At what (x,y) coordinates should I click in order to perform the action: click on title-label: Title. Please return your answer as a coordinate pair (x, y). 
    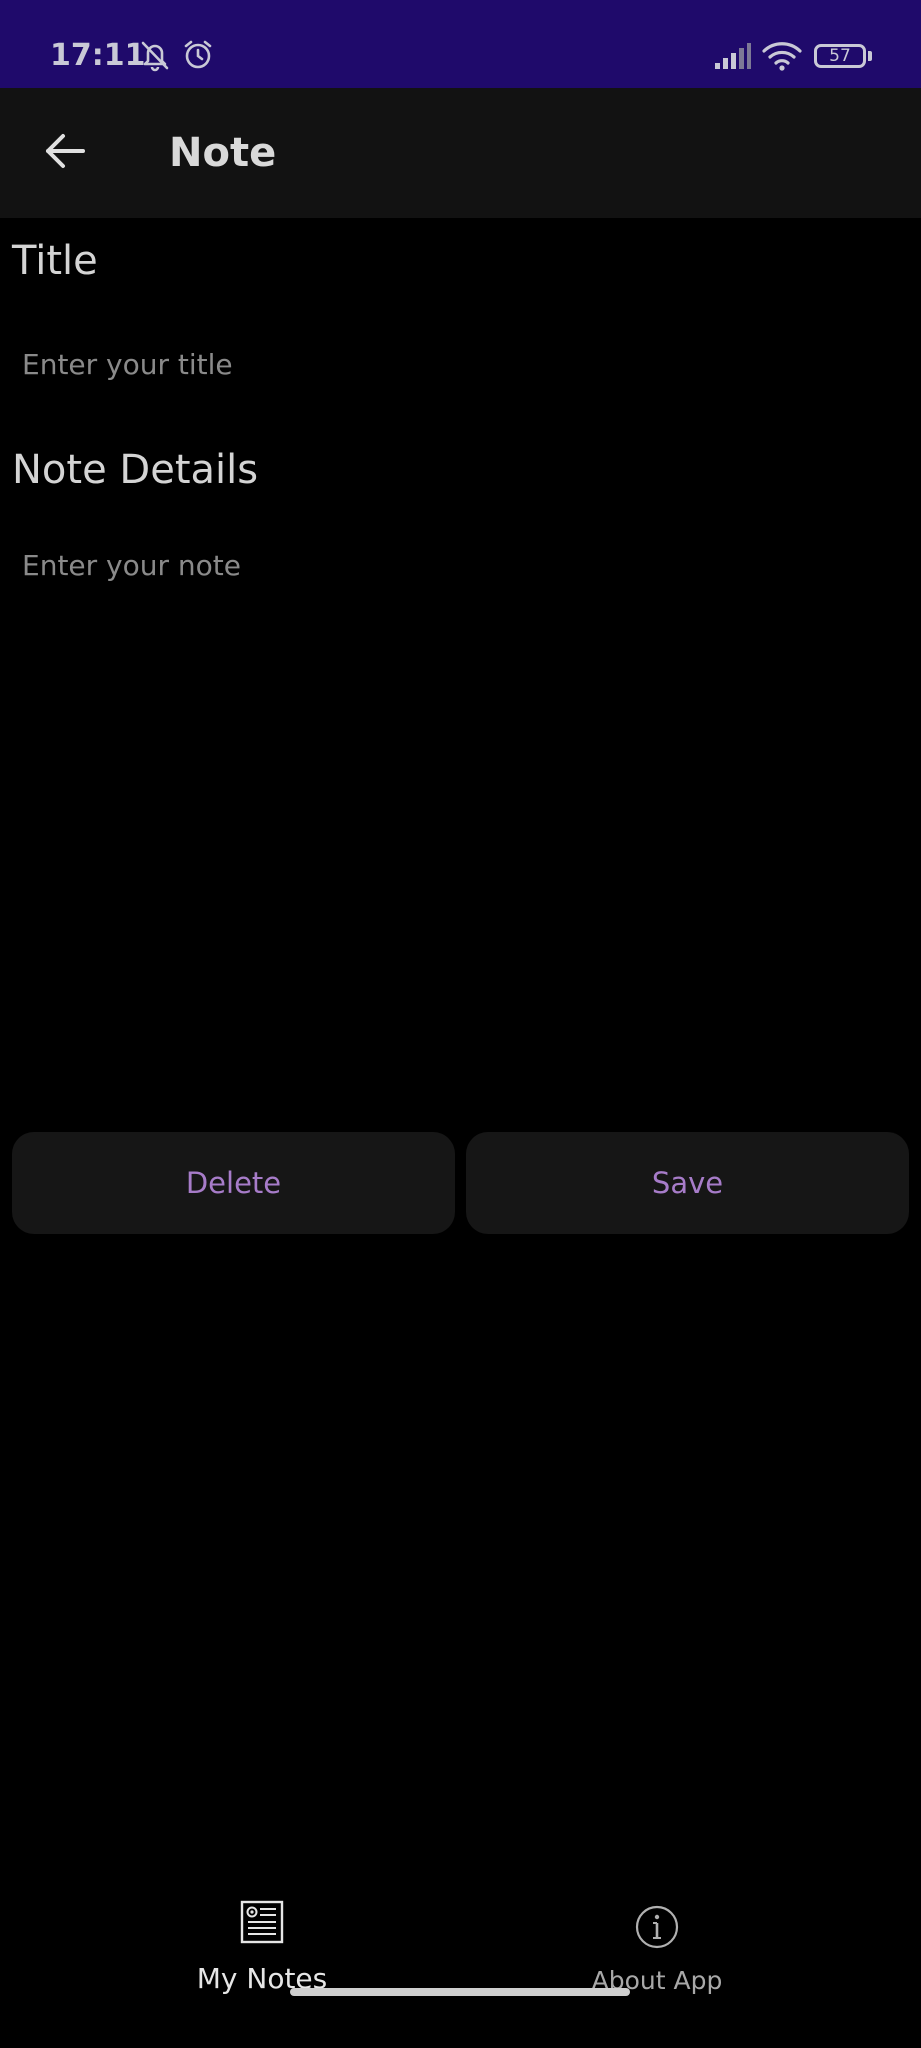
    Looking at the image, I should click on (55, 261).